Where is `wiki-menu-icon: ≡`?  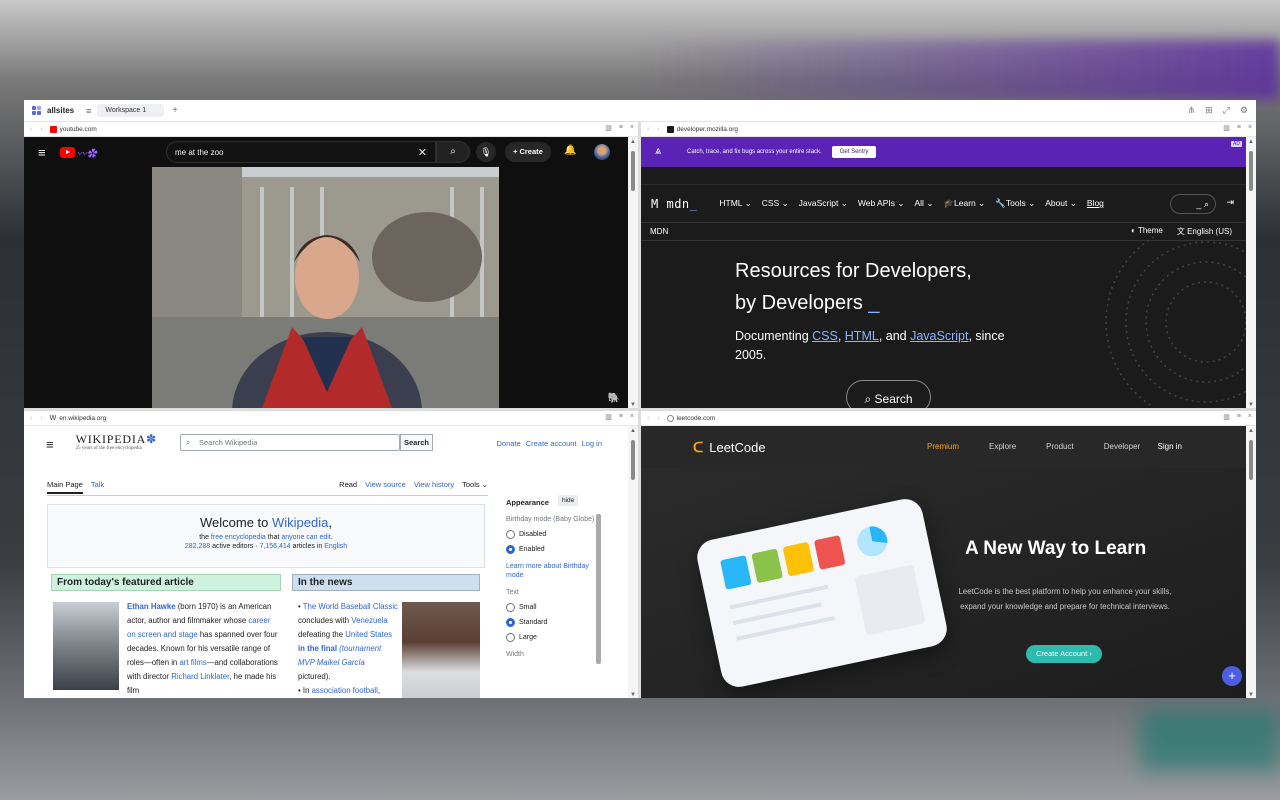
wiki-menu-icon: ≡ is located at coordinates (50, 444).